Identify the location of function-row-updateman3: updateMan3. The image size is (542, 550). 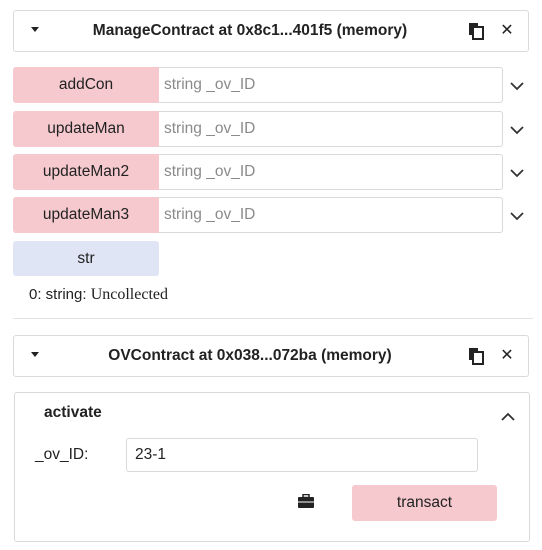
(273, 215).